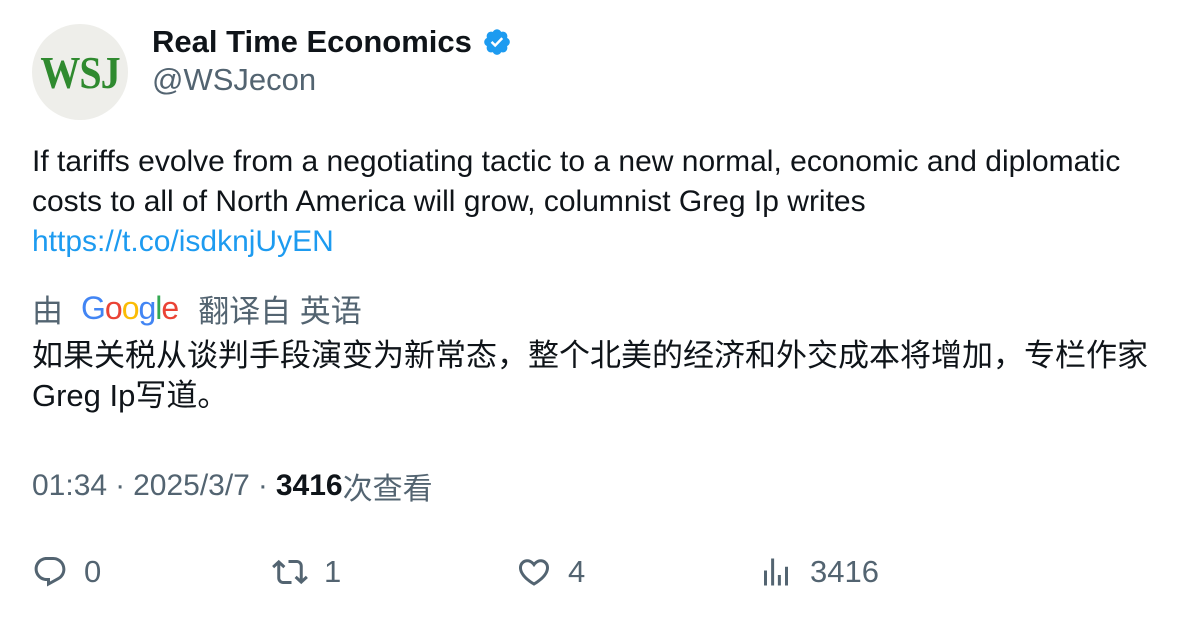  What do you see at coordinates (844, 571) in the screenshot?
I see `views-count: 3416` at bounding box center [844, 571].